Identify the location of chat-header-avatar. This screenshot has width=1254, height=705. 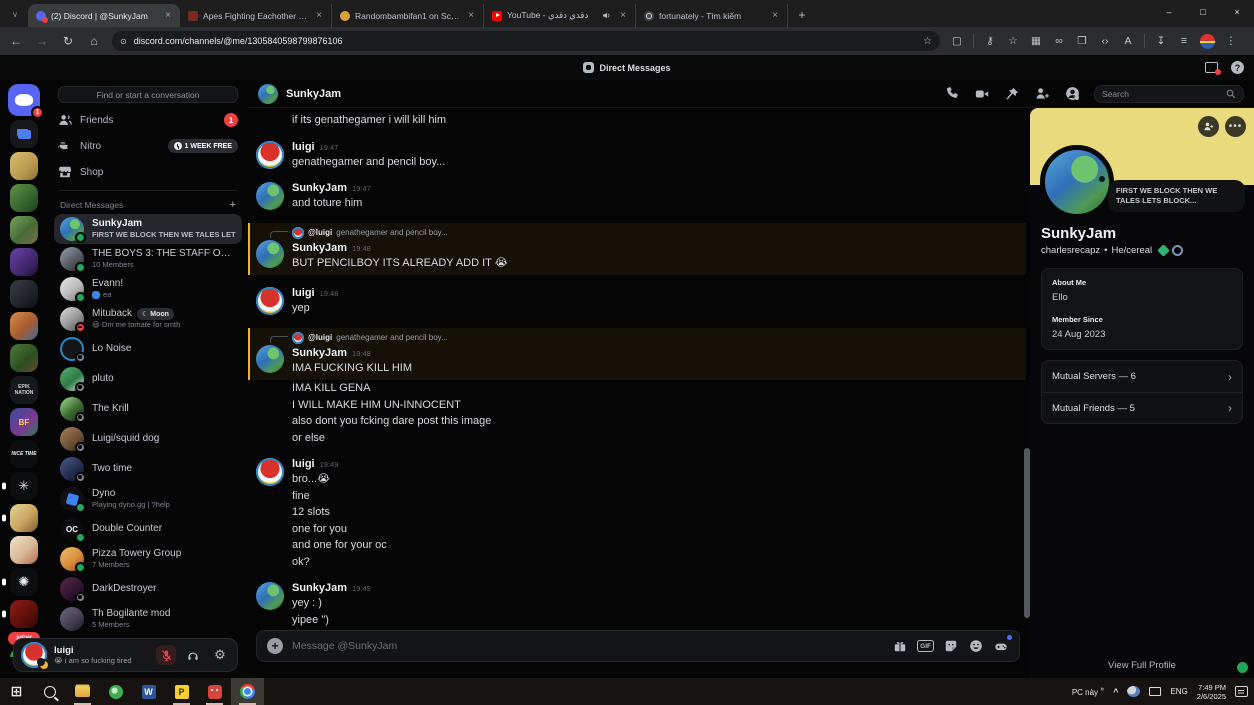
(268, 93).